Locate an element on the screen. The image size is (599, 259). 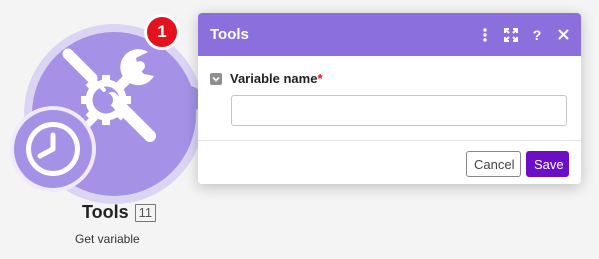
save-button: Save is located at coordinates (547, 164).